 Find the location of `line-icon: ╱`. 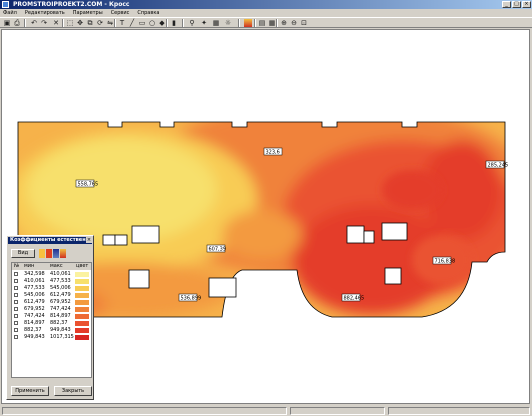

line-icon: ╱ is located at coordinates (132, 23).